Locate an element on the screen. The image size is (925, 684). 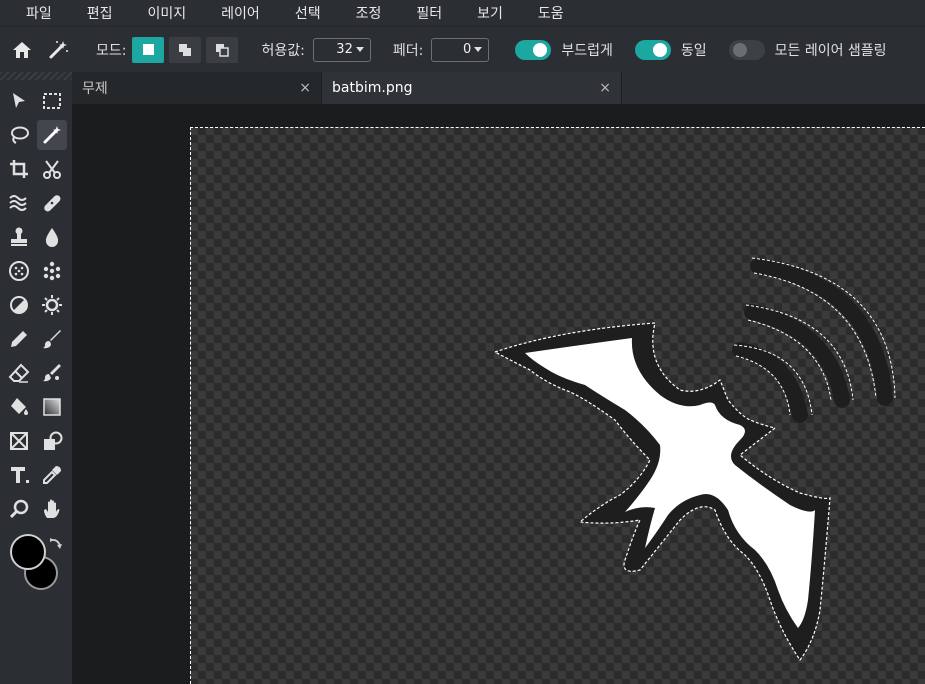
contiguous-toggle is located at coordinates (652, 49).